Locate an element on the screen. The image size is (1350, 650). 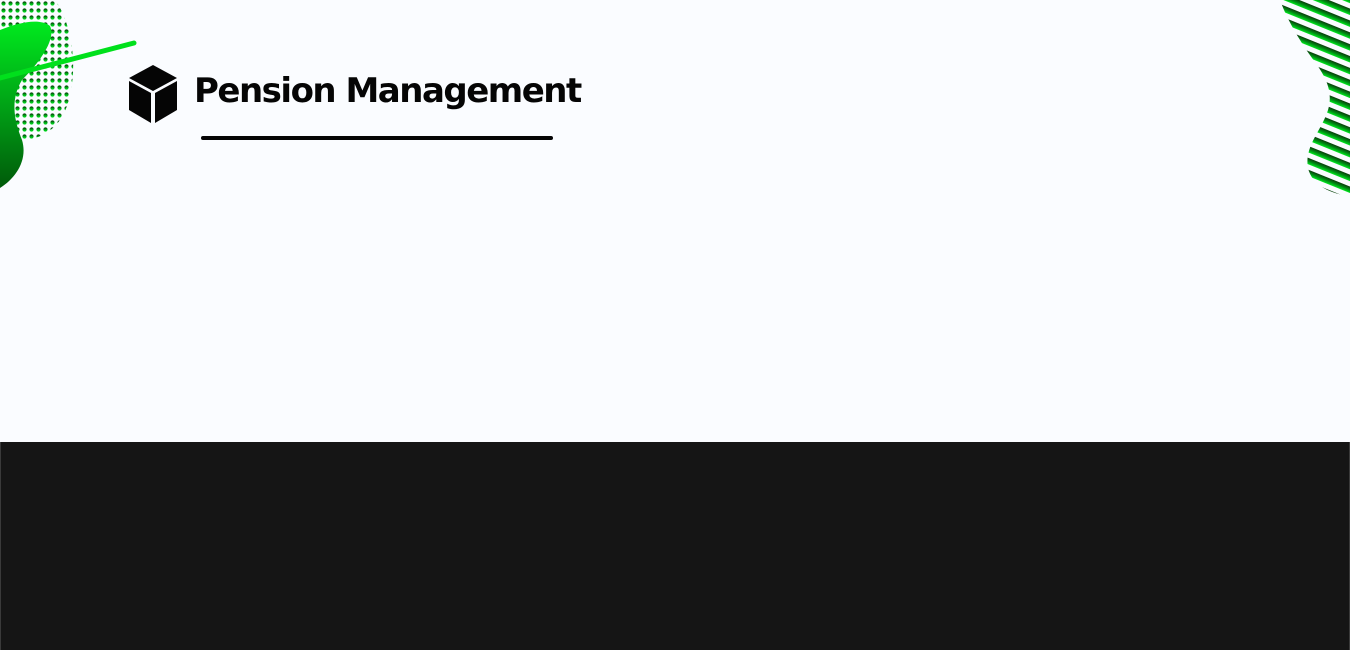
brand-name-wrap: Pension Management is located at coordinates (388, 107).